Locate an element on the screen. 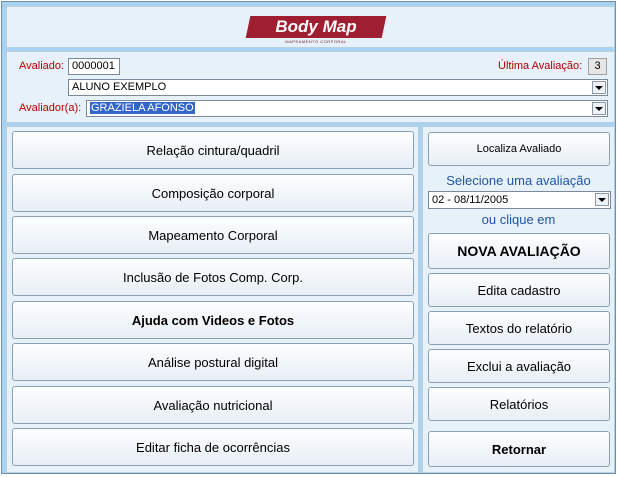  localiza-avaliado-button: Localiza Avaliado is located at coordinates (519, 149).